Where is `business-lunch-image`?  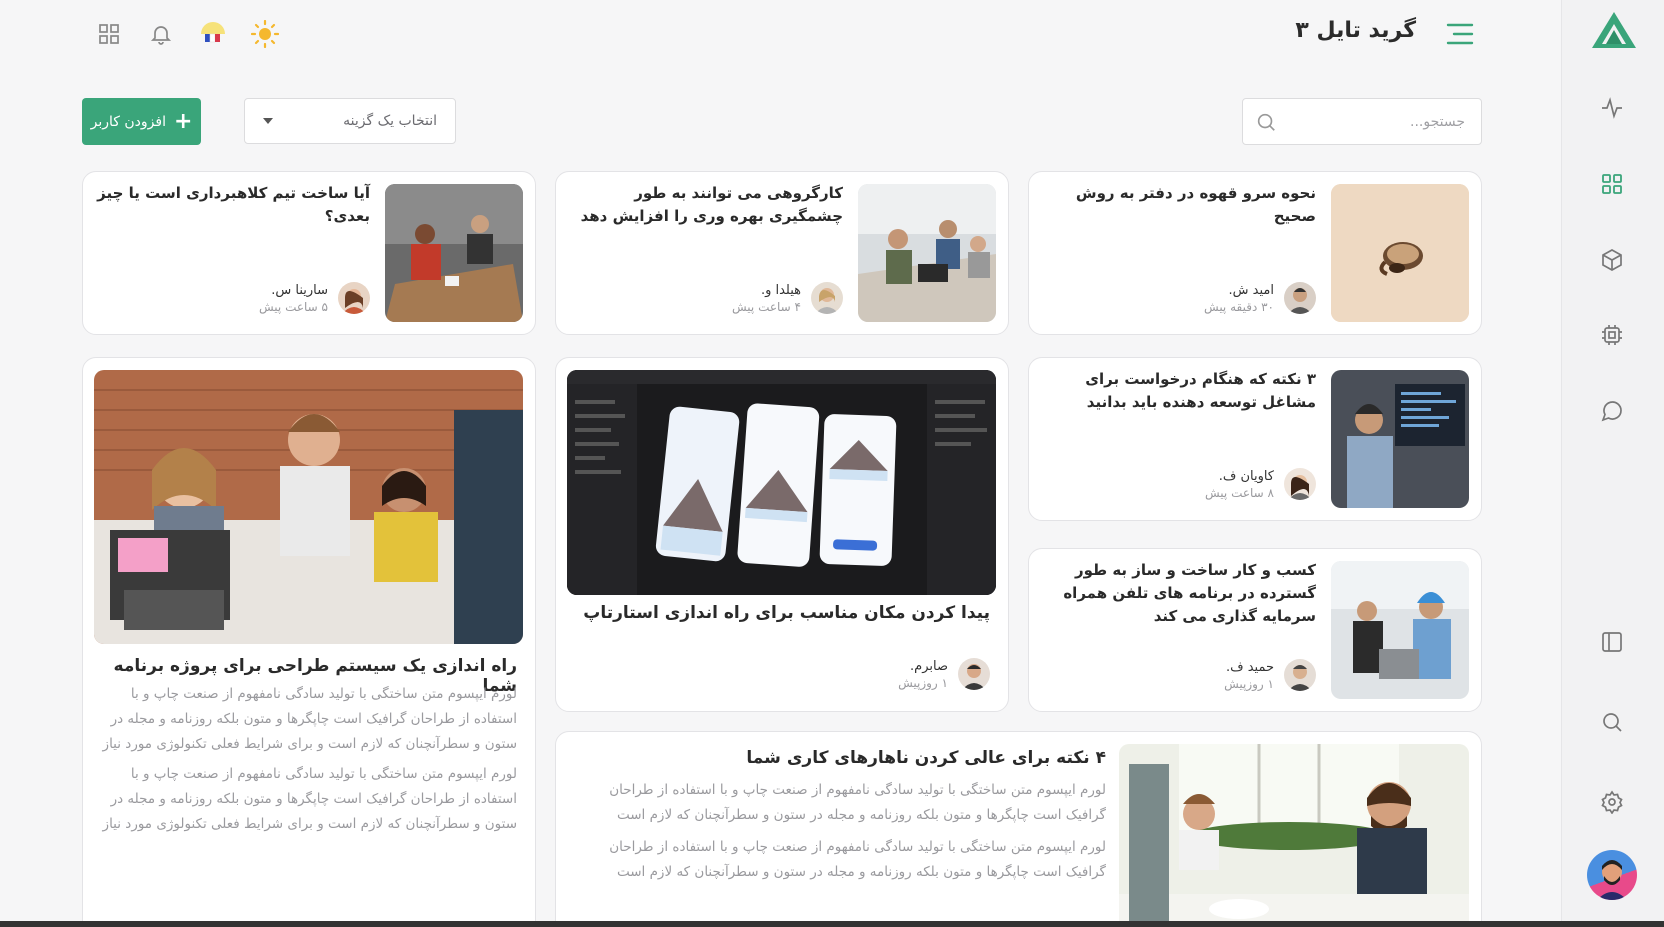 business-lunch-image is located at coordinates (1294, 835).